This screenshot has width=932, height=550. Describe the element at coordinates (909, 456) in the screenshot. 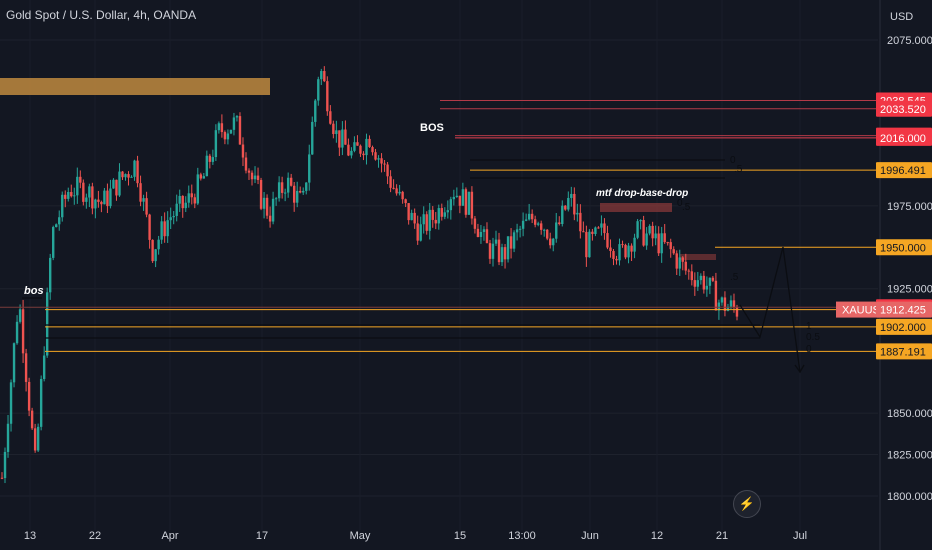

I see `y-tick-label: 1825.000` at that location.